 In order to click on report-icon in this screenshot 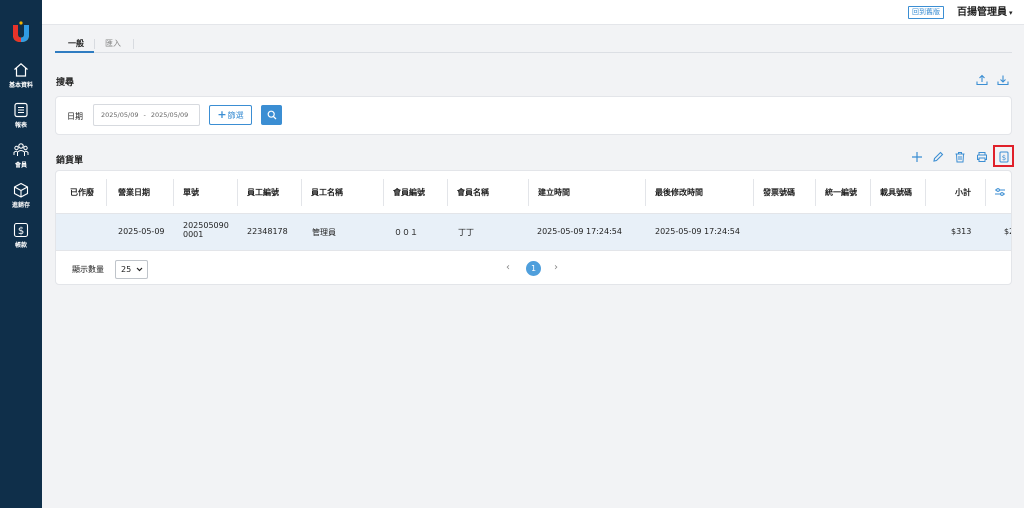, I will do `click(21, 110)`.